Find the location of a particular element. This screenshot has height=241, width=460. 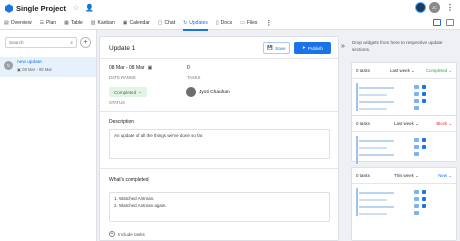

update-avatar: ↻ is located at coordinates (8, 65).